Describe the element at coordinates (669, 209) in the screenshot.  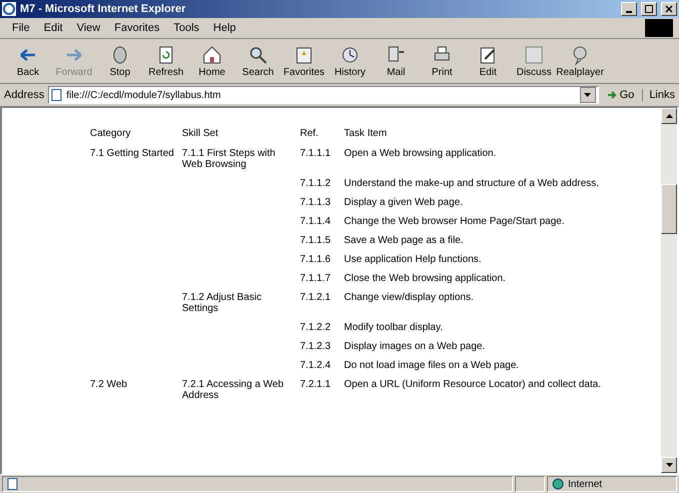
I see `scroll-thumb` at that location.